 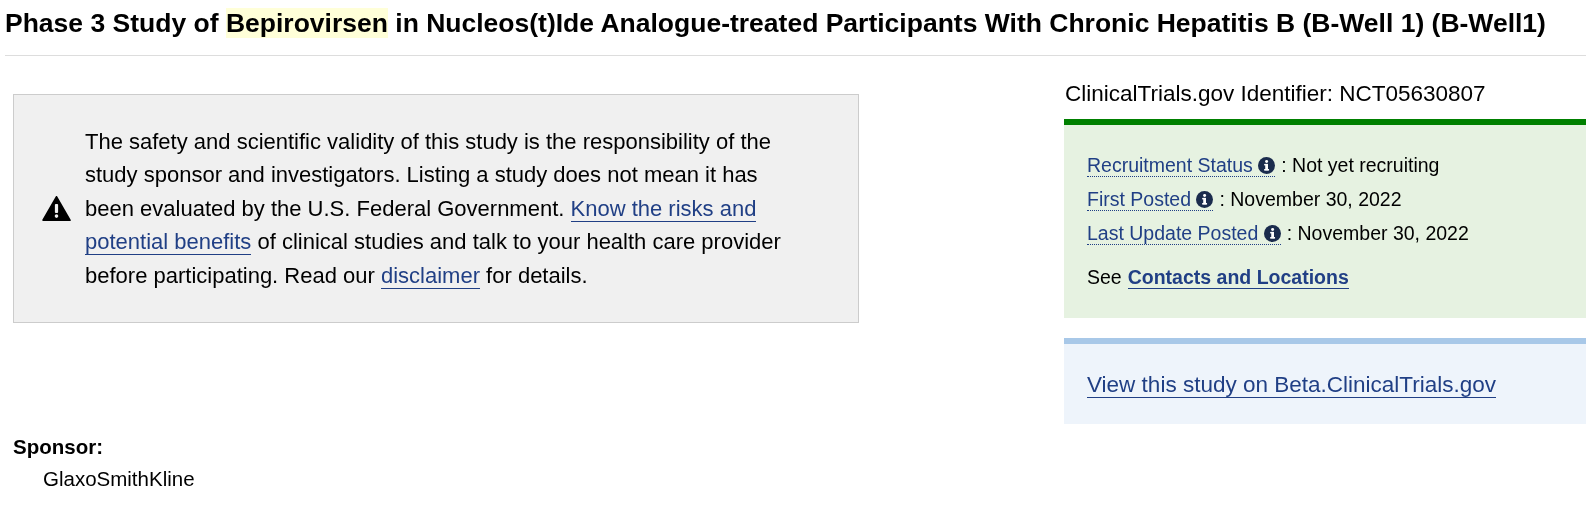 I want to click on field-label: Recruitment Status, so click(x=1181, y=165).